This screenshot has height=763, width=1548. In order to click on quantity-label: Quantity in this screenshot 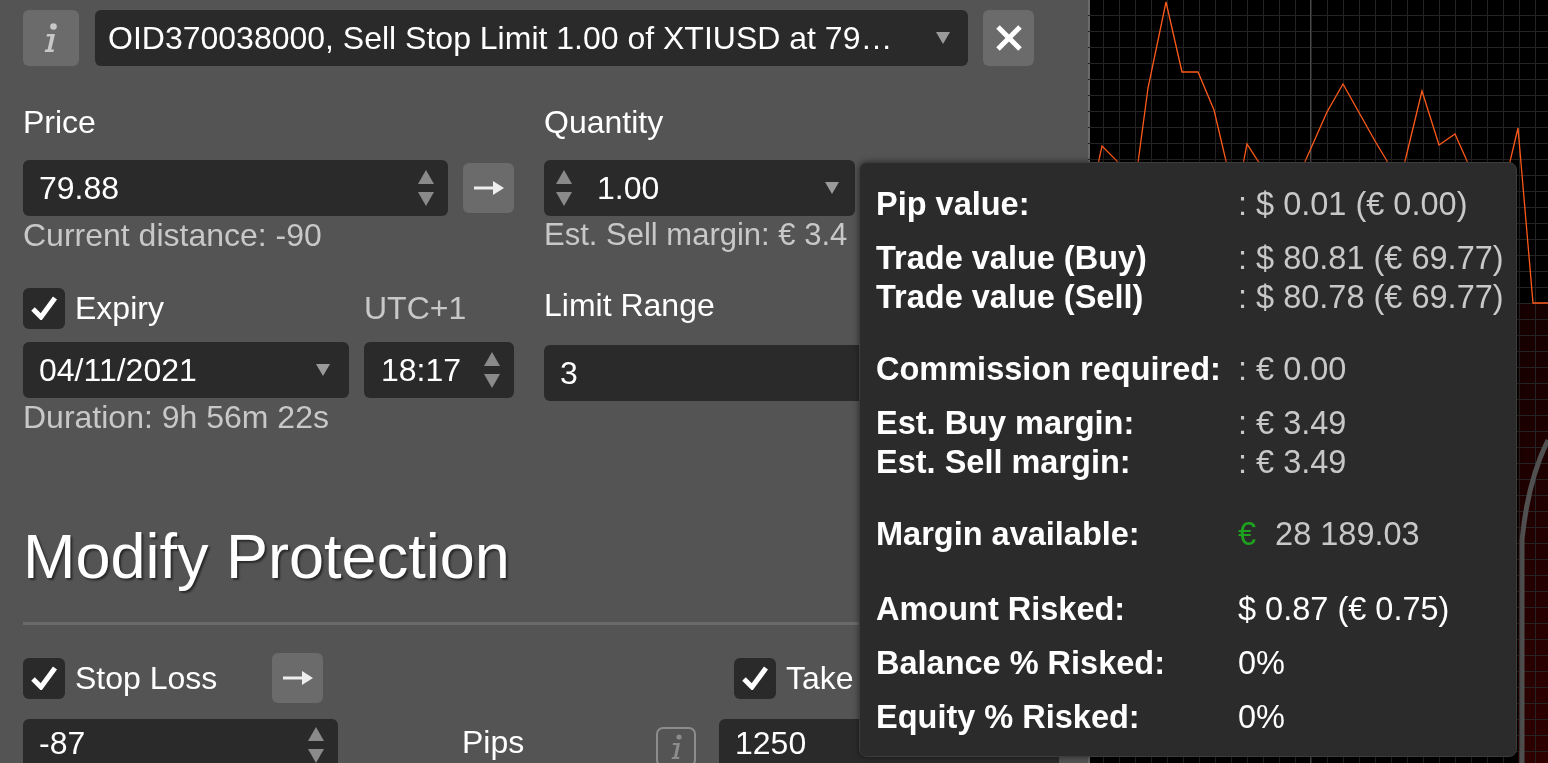, I will do `click(604, 122)`.